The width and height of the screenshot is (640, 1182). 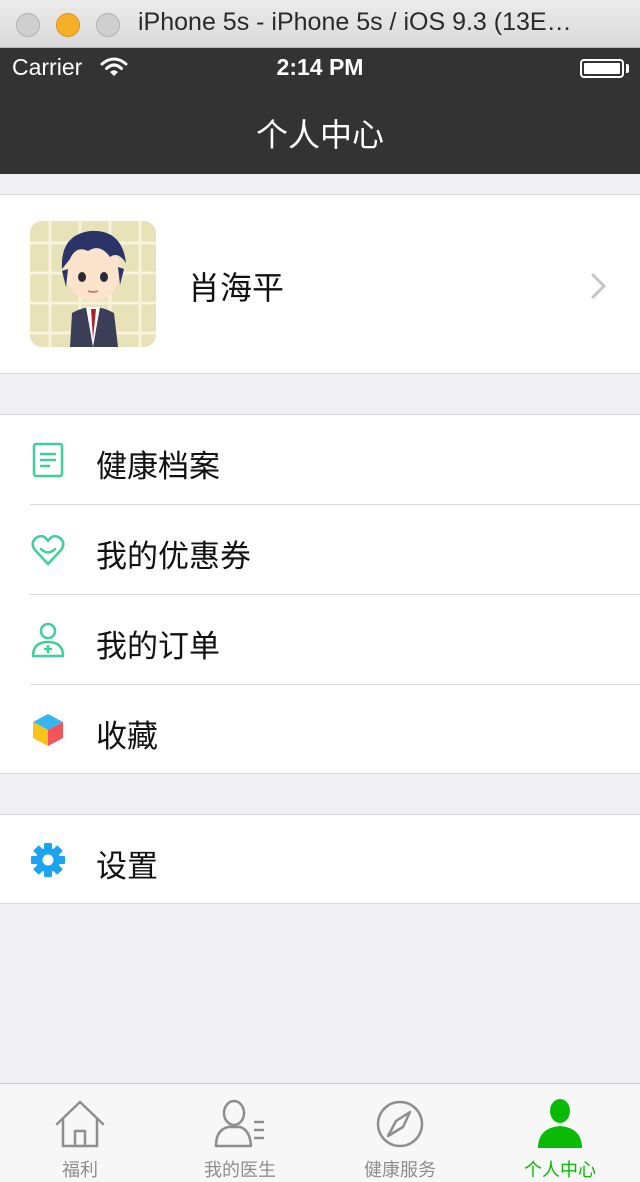 I want to click on tab-label: 个人中心, so click(x=560, y=1170).